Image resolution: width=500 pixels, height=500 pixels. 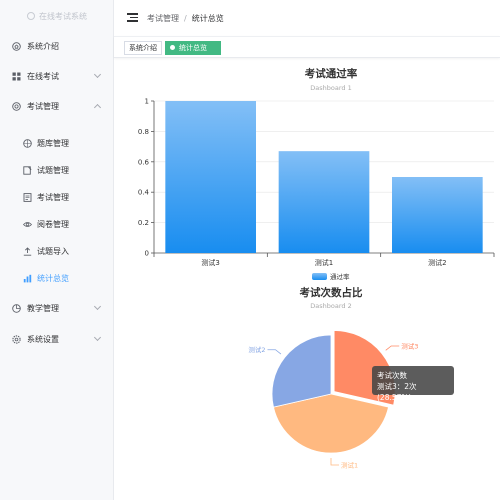 What do you see at coordinates (143, 48) in the screenshot?
I see `tag-intro: 系统介绍` at bounding box center [143, 48].